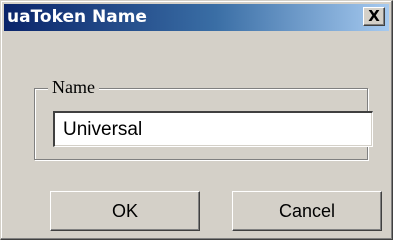  What do you see at coordinates (73, 87) in the screenshot?
I see `name-group-label: Name` at bounding box center [73, 87].